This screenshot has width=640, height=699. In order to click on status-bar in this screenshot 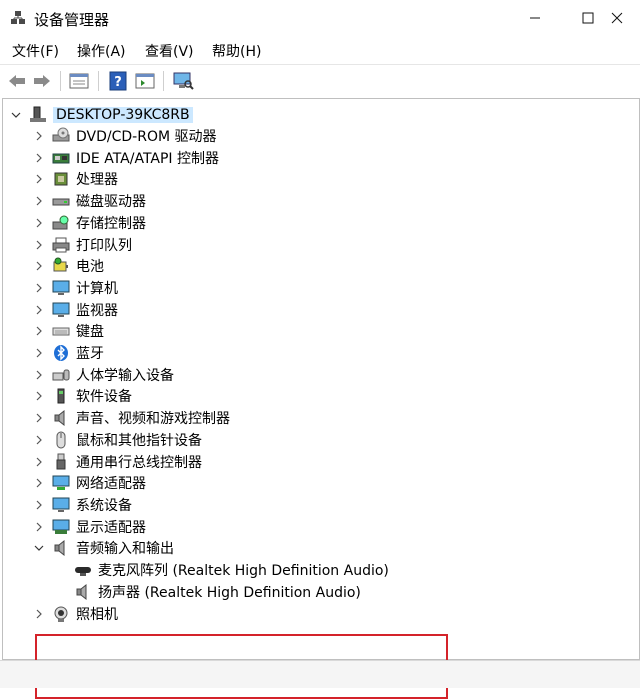, I will do `click(320, 674)`.